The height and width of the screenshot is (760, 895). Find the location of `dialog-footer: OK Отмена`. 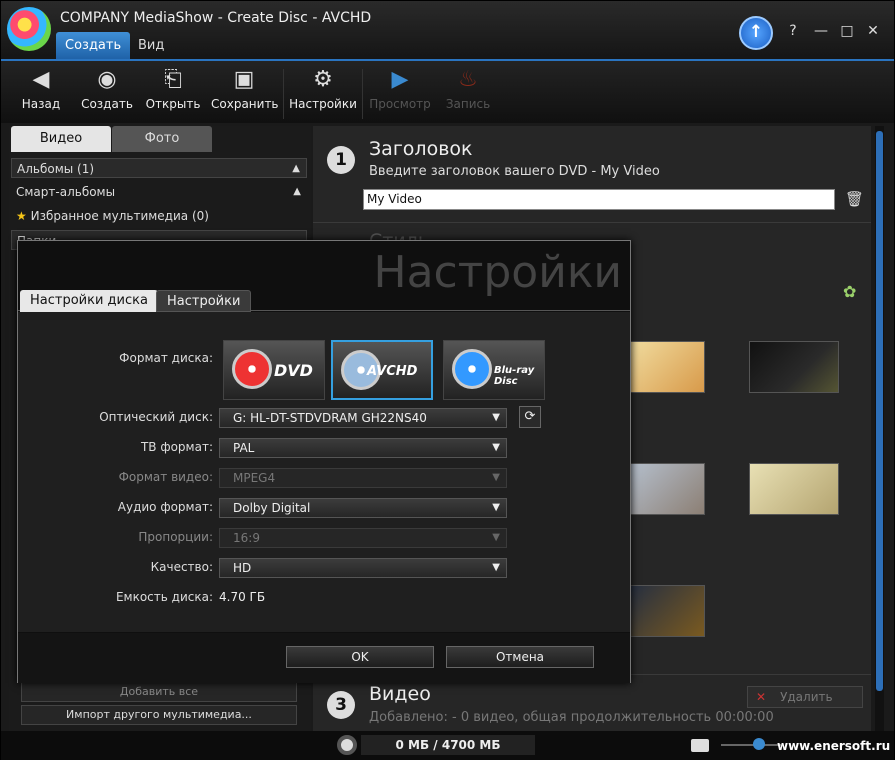

dialog-footer: OK Отмена is located at coordinates (324, 658).